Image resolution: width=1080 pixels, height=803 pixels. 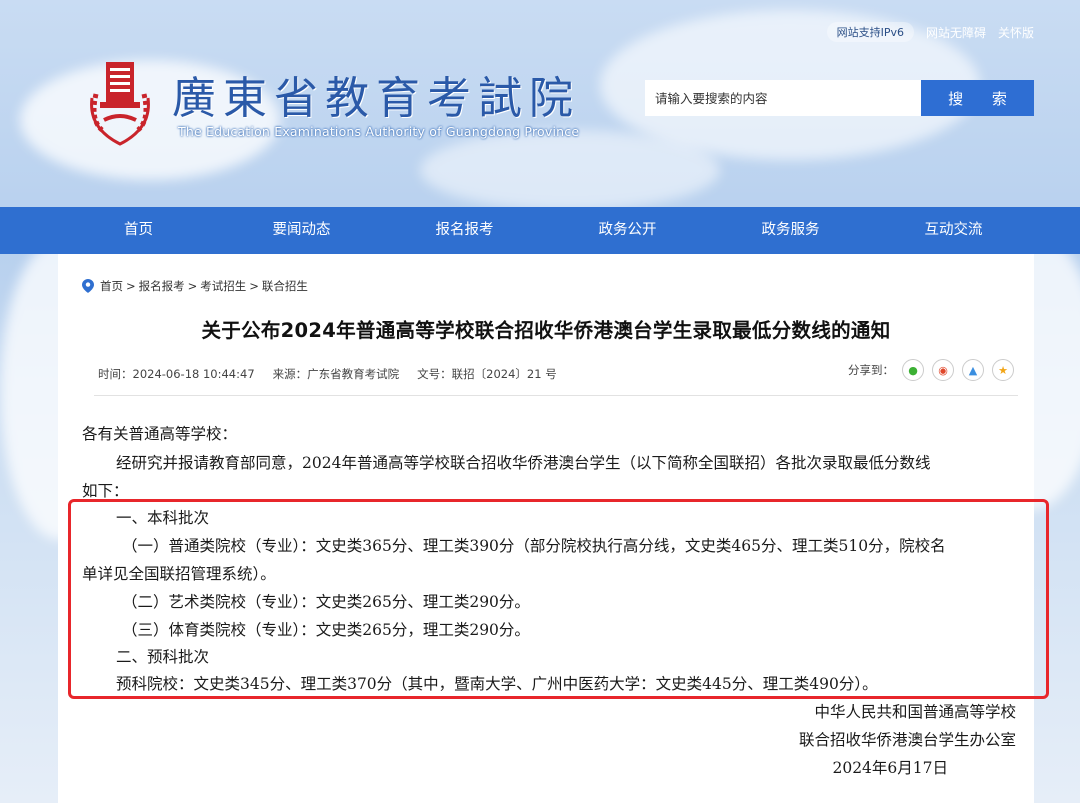 What do you see at coordinates (956, 32) in the screenshot?
I see `accessibility-link: 网站无障碍` at bounding box center [956, 32].